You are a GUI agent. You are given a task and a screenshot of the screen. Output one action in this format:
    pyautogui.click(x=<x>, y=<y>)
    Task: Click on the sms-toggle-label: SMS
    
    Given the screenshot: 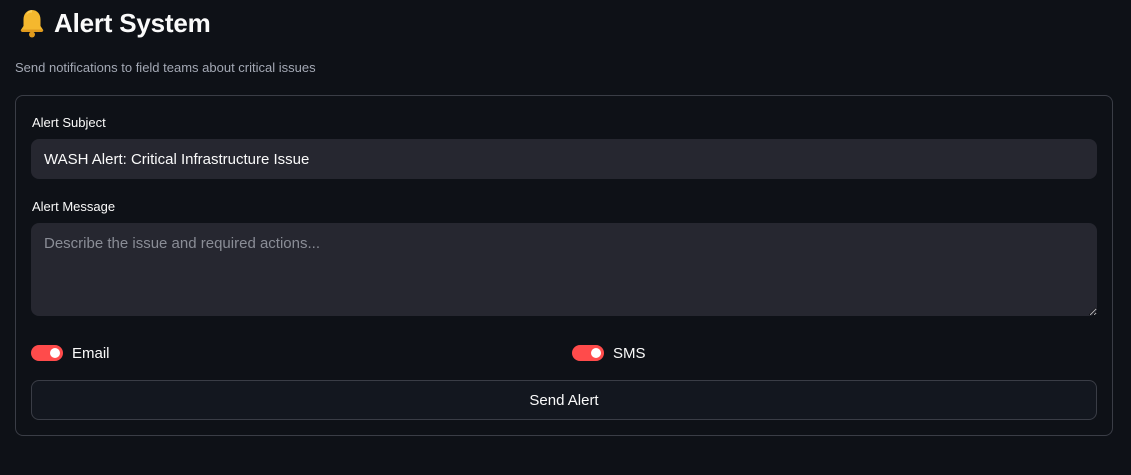 What is the action you would take?
    pyautogui.click(x=629, y=353)
    